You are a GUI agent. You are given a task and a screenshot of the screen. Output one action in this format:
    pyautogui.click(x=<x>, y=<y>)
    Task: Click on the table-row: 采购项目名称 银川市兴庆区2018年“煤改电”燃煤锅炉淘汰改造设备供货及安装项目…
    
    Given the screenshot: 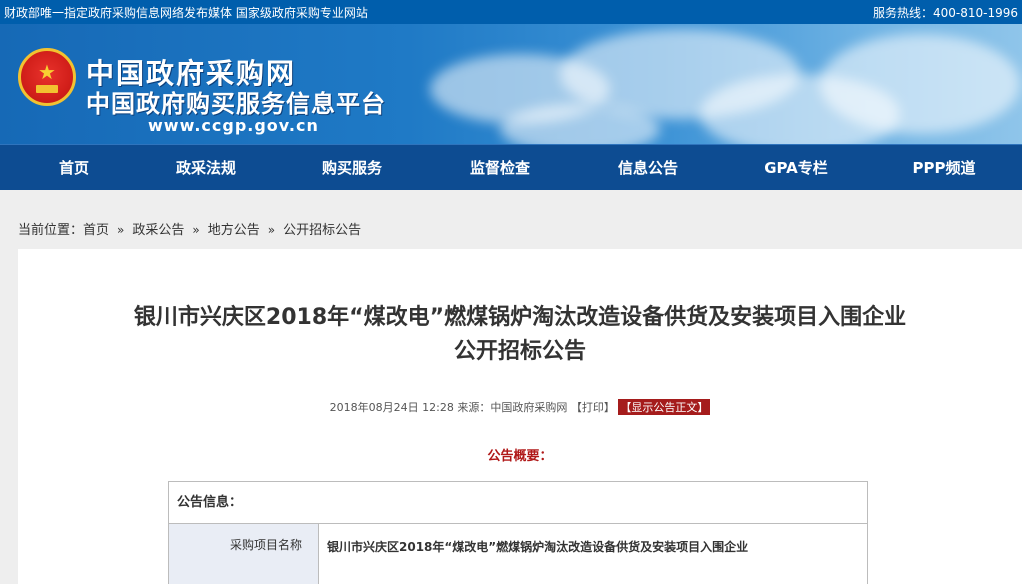 What is the action you would take?
    pyautogui.click(x=518, y=554)
    